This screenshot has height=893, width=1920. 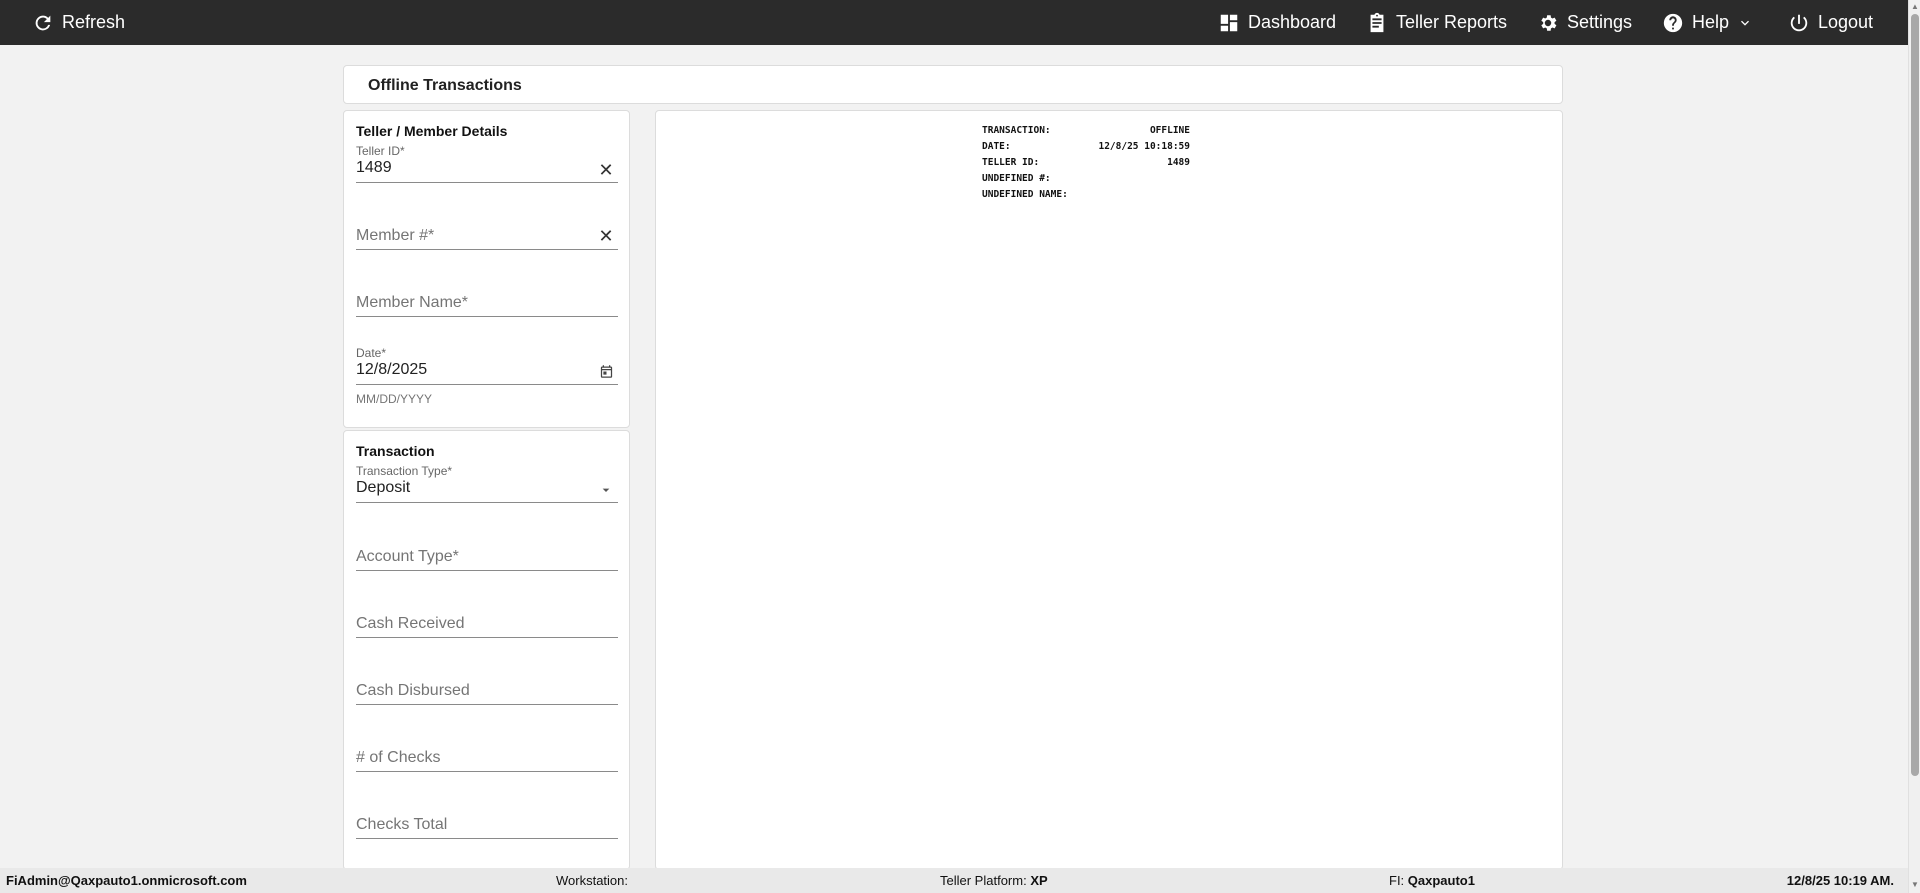 What do you see at coordinates (371, 353) in the screenshot?
I see `date-label: Date*` at bounding box center [371, 353].